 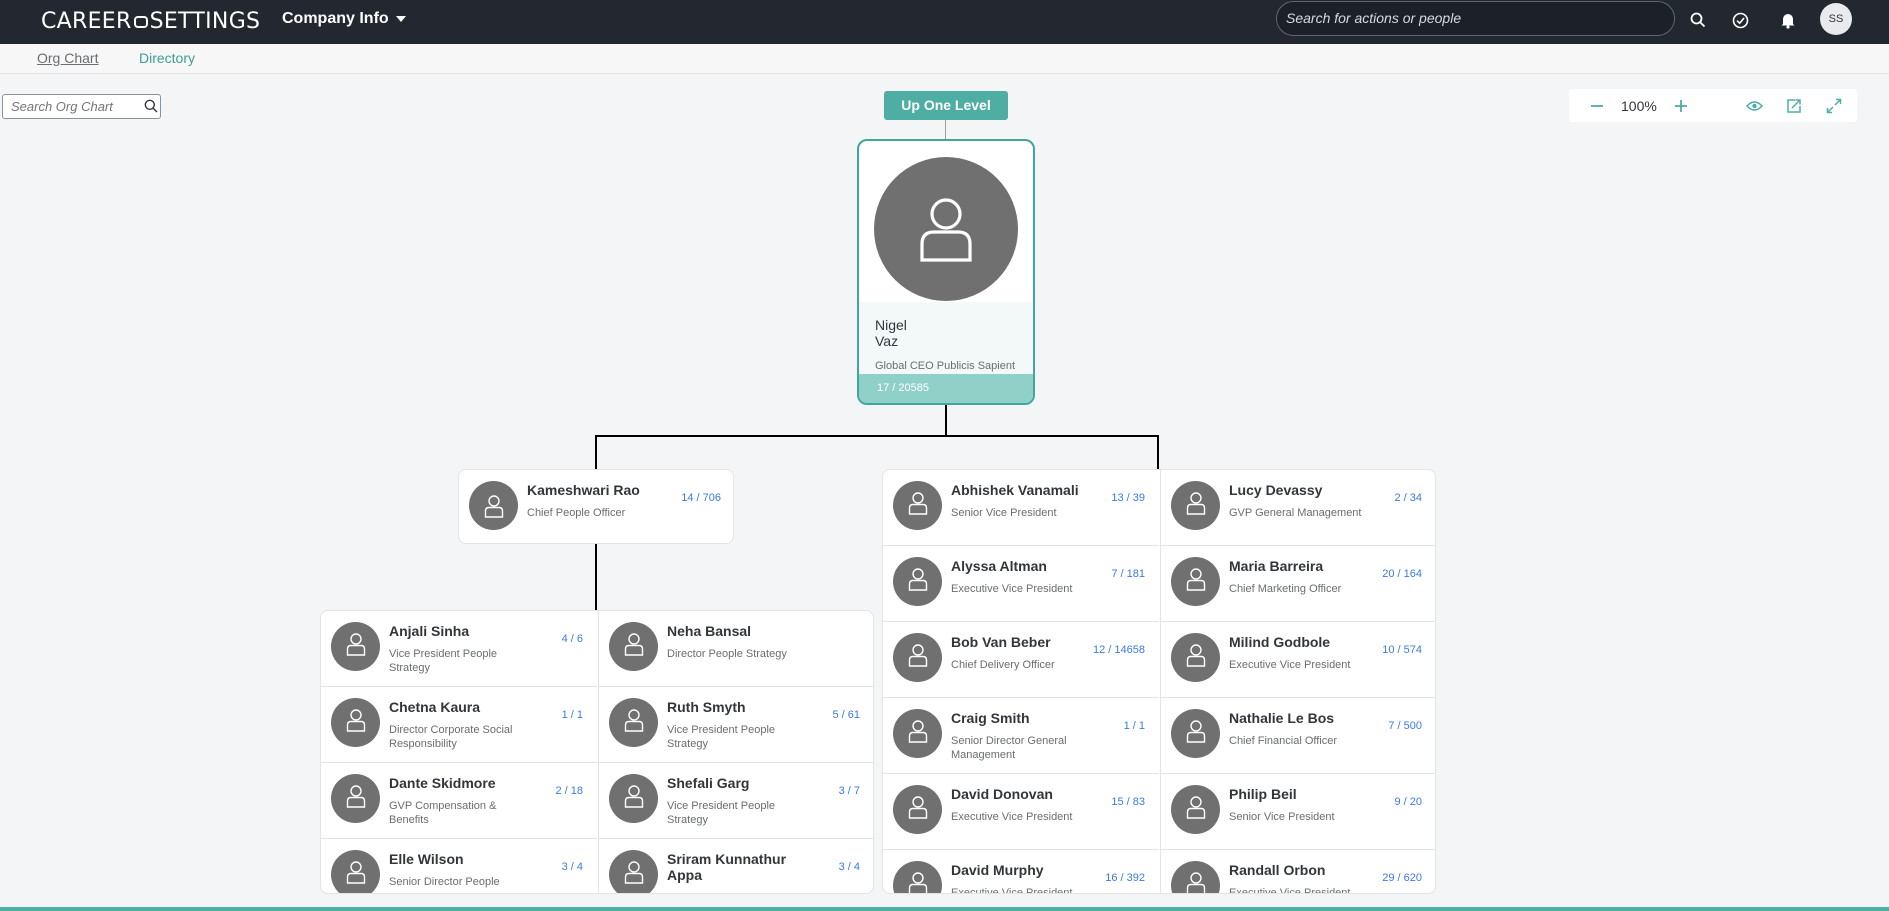 What do you see at coordinates (1402, 650) in the screenshot?
I see `report-count: 10 / 574` at bounding box center [1402, 650].